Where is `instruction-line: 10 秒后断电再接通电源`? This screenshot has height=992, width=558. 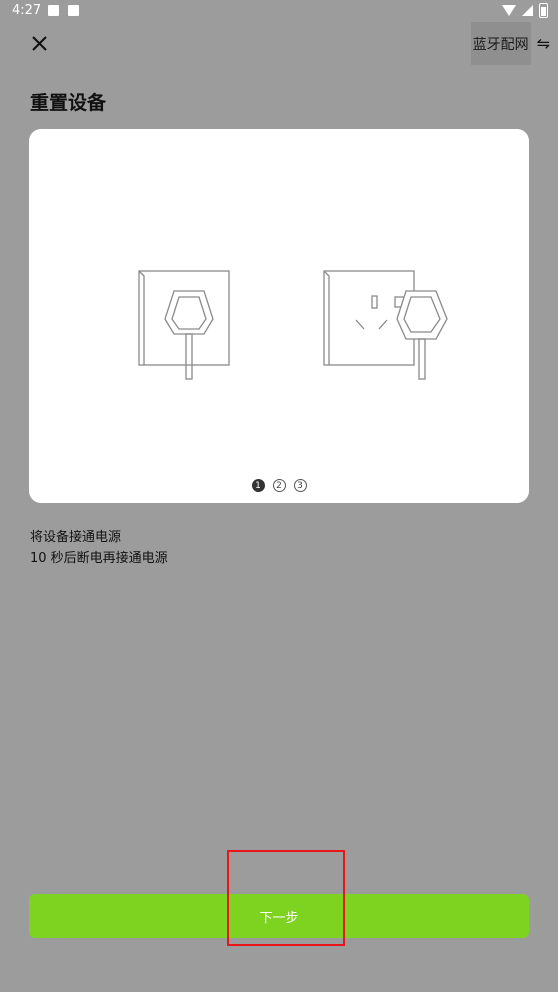
instruction-line: 10 秒后断电再接通电源 is located at coordinates (99, 558).